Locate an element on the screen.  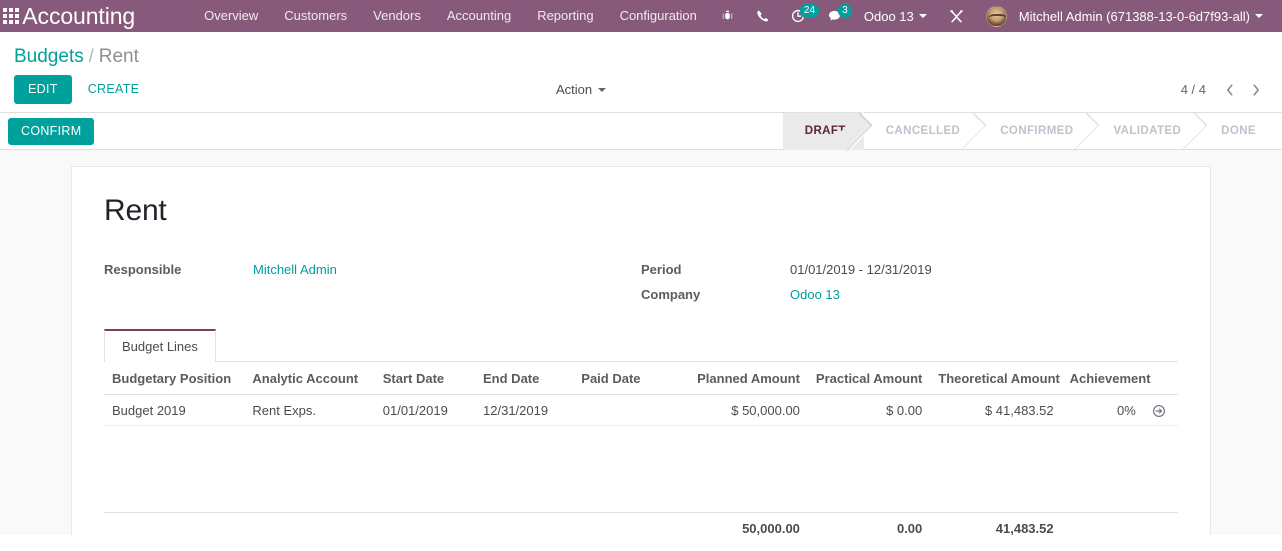
column-header-theoretical-amount: Theoretical Amount is located at coordinates (996, 378).